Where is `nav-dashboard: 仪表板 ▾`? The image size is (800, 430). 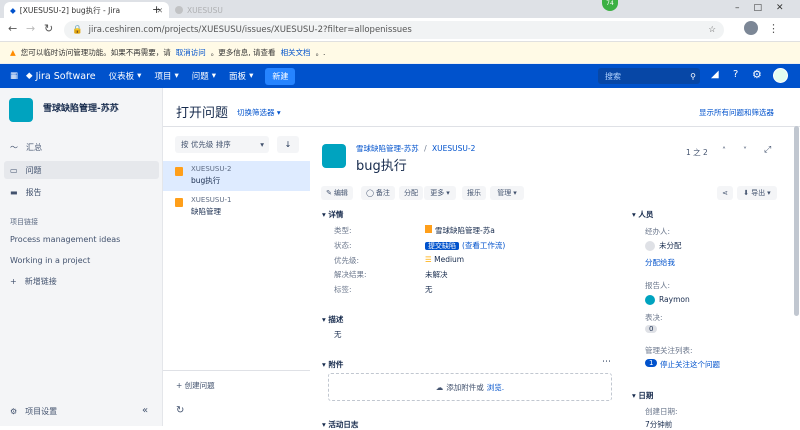
nav-dashboard: 仪表板 ▾ is located at coordinates (125, 76).